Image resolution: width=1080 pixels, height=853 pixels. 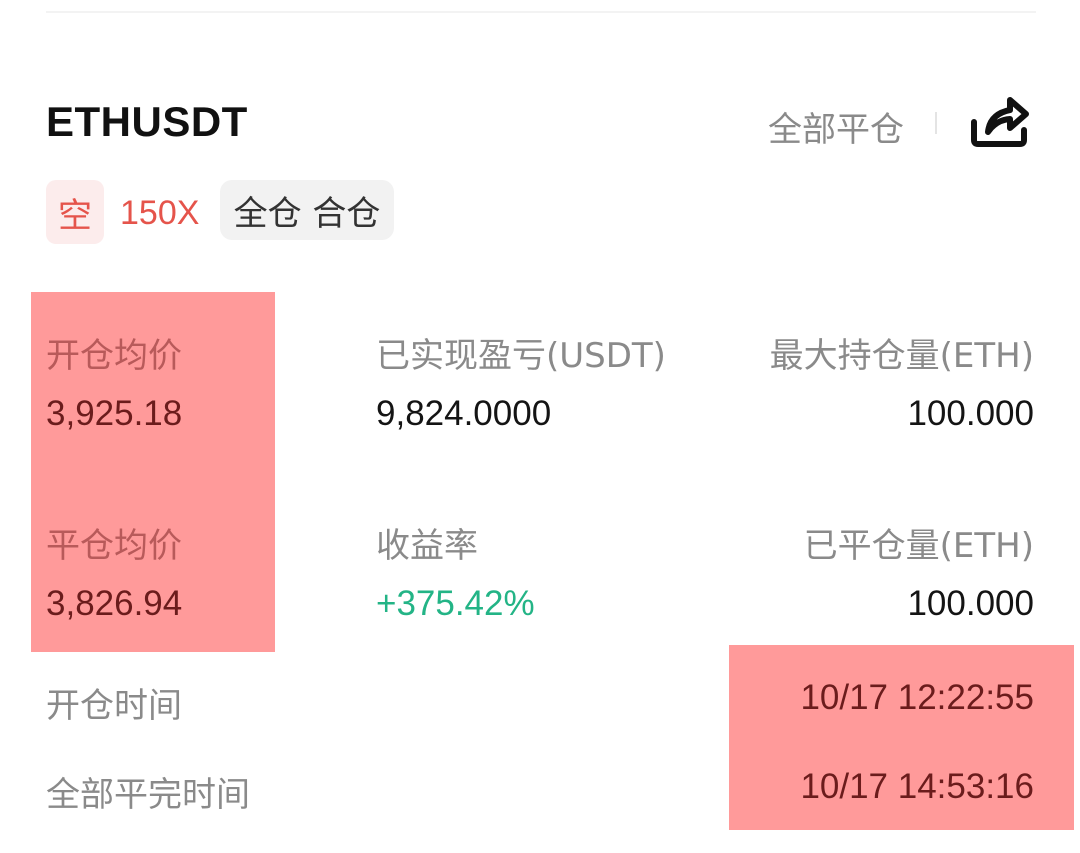 What do you see at coordinates (936, 123) in the screenshot?
I see `header-divider` at bounding box center [936, 123].